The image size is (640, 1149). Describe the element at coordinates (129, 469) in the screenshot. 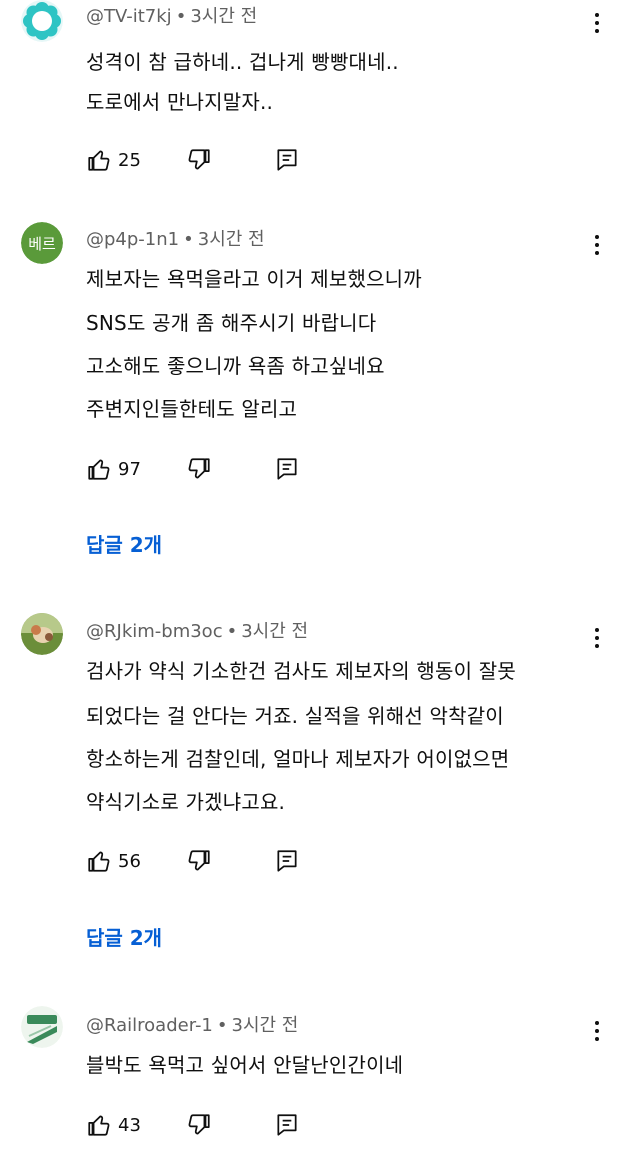

I see `like-count: 97` at that location.